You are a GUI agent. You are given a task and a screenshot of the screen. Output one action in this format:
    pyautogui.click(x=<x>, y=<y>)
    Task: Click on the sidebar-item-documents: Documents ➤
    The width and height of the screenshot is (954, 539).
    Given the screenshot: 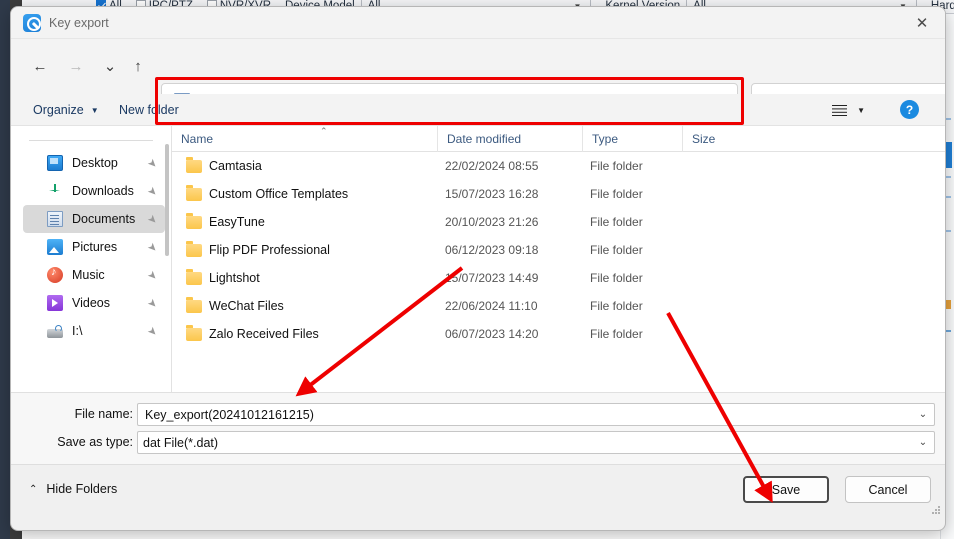 What is the action you would take?
    pyautogui.click(x=94, y=219)
    